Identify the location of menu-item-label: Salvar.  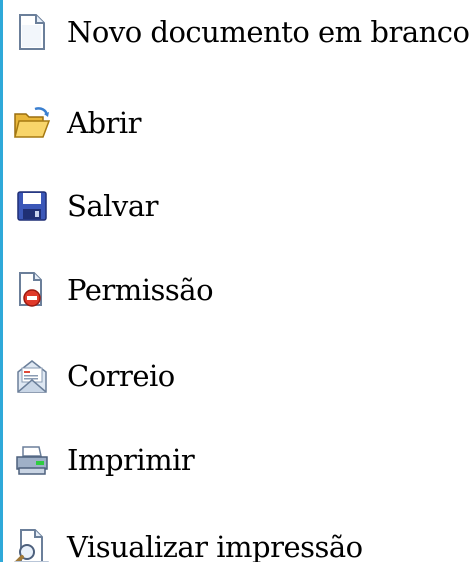
(112, 205).